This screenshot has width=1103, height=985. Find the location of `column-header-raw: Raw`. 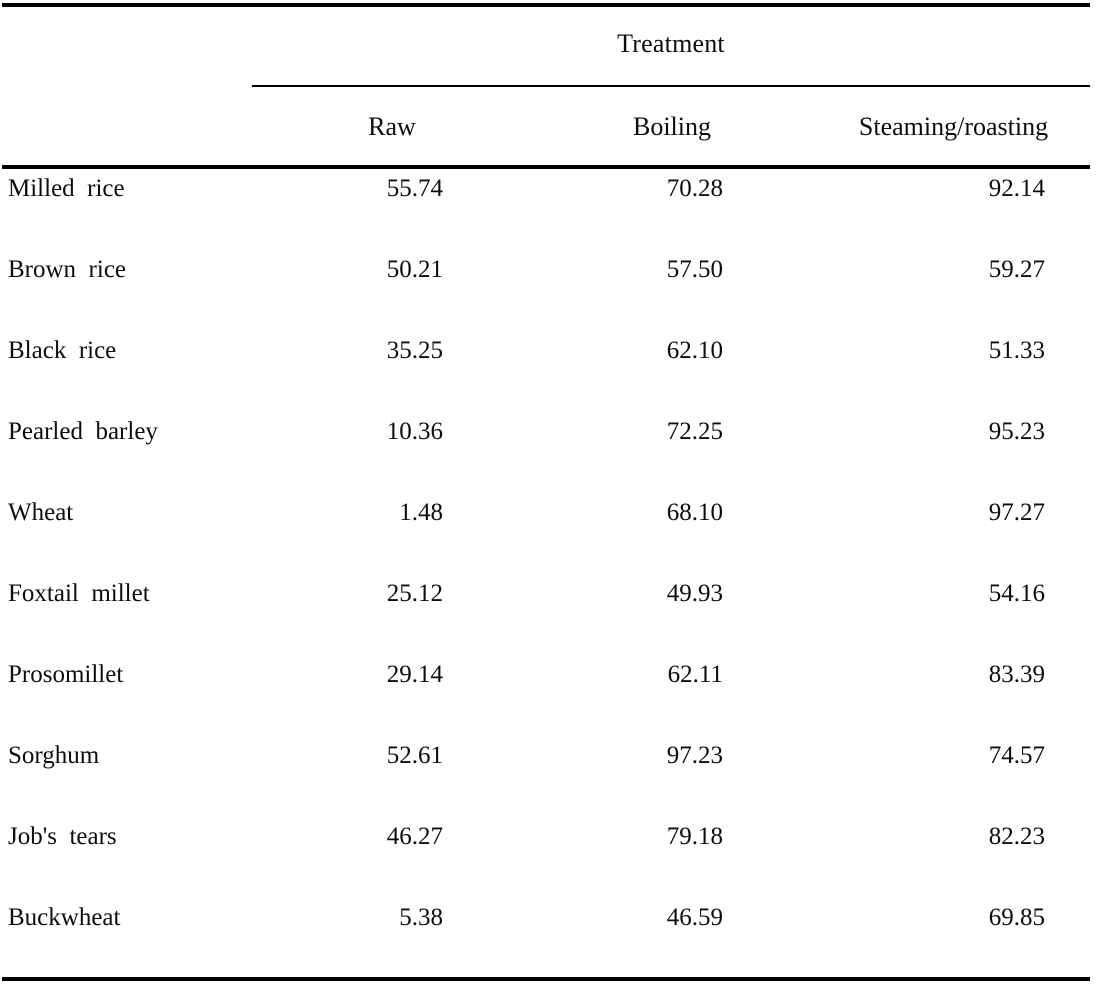

column-header-raw: Raw is located at coordinates (392, 126).